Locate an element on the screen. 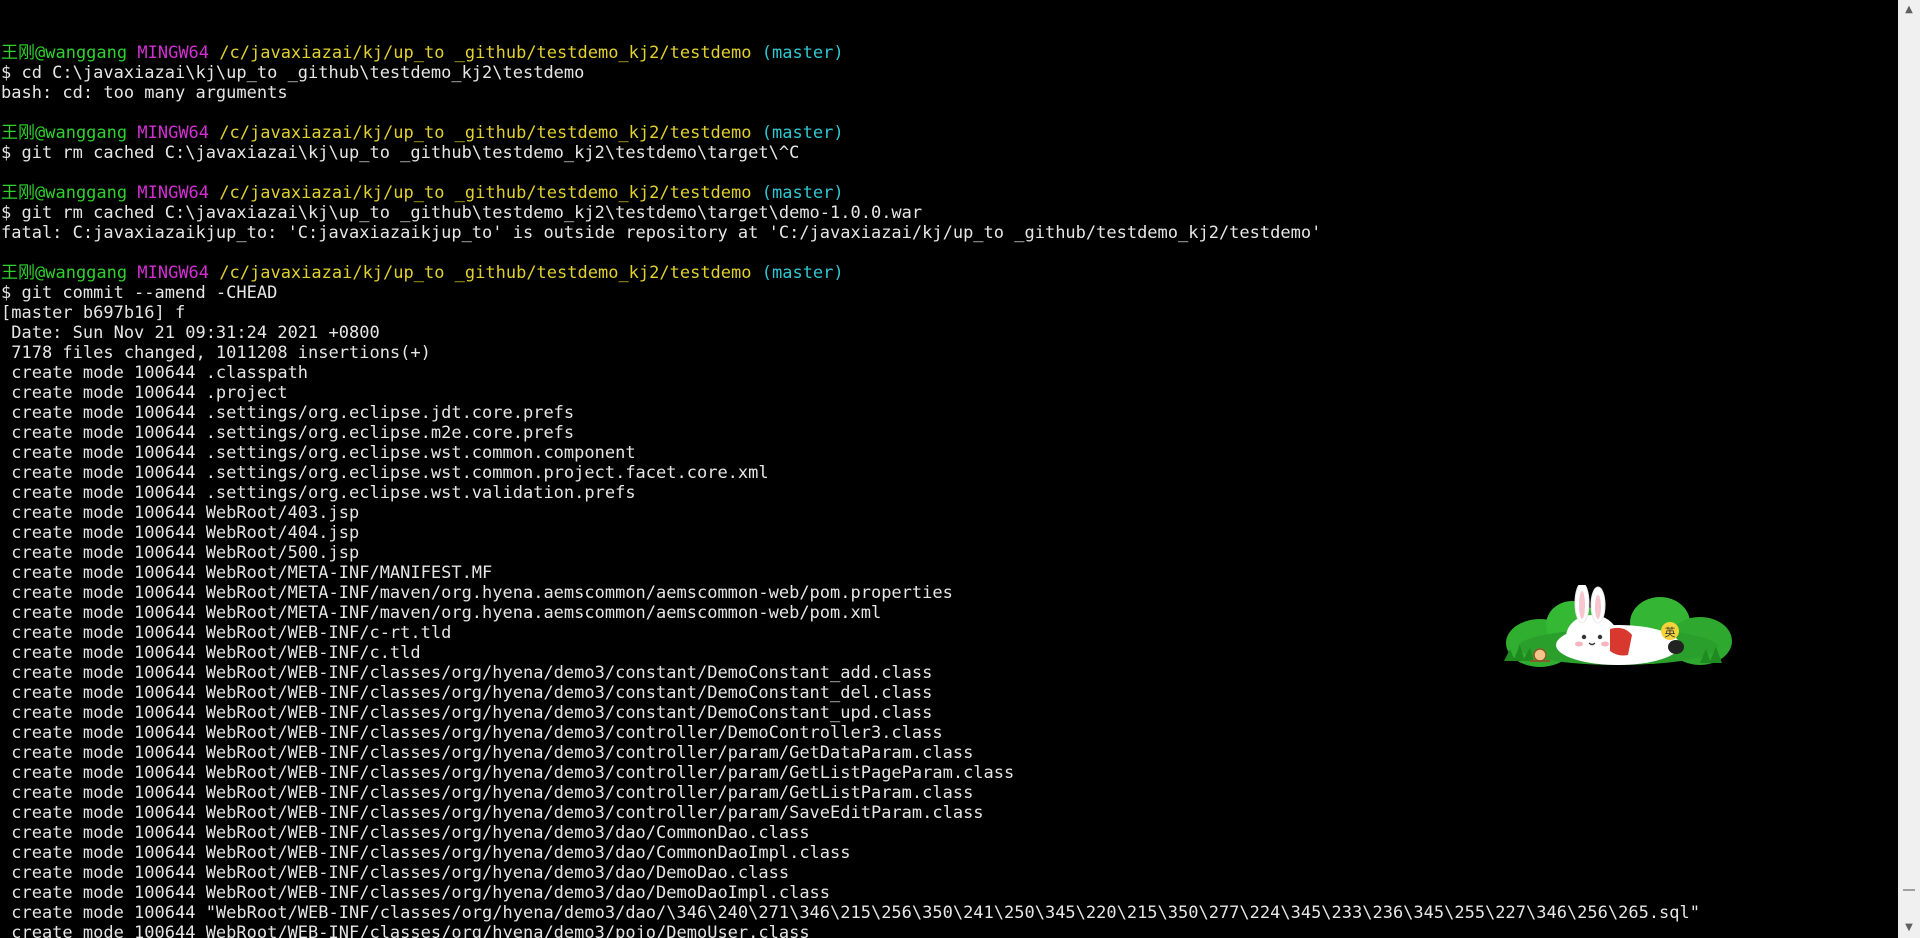  bunny-sticker-image: 英 is located at coordinates (1618, 624).